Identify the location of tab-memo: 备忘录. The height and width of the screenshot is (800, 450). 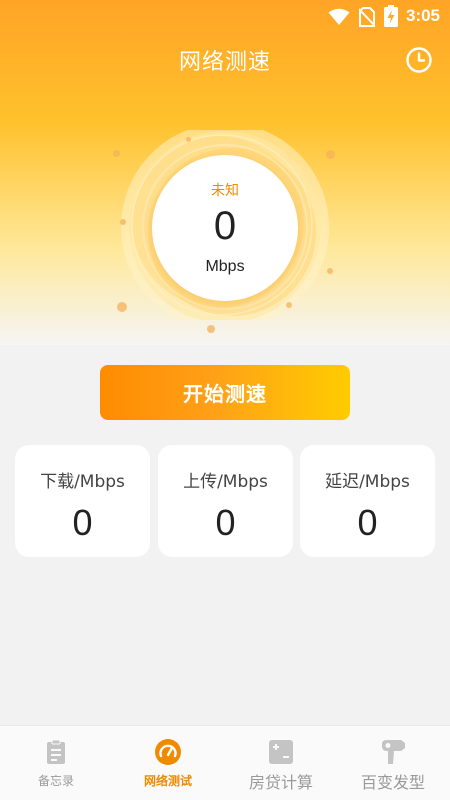
(56, 763).